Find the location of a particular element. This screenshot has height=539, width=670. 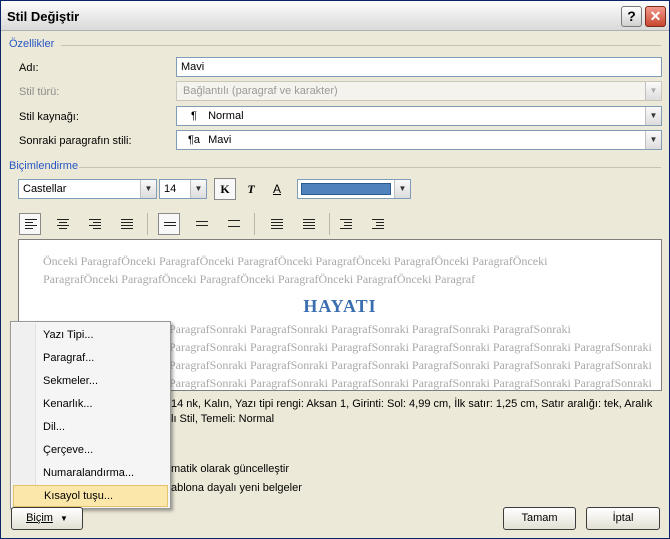

increase-spacing-icon is located at coordinates (277, 225).